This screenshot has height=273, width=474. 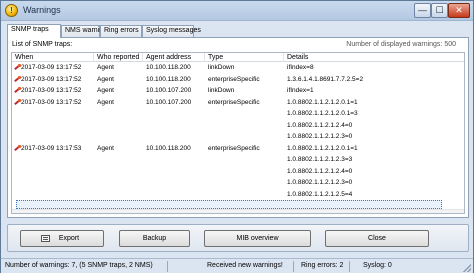 I want to click on export-button-label: Export, so click(x=69, y=238).